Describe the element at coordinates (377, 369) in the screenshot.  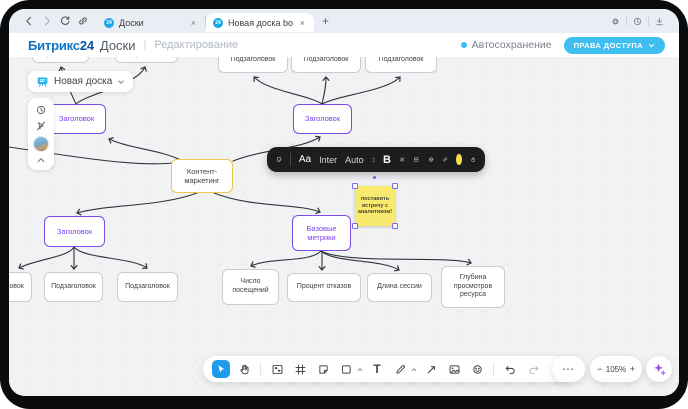
I see `text-tool: T` at that location.